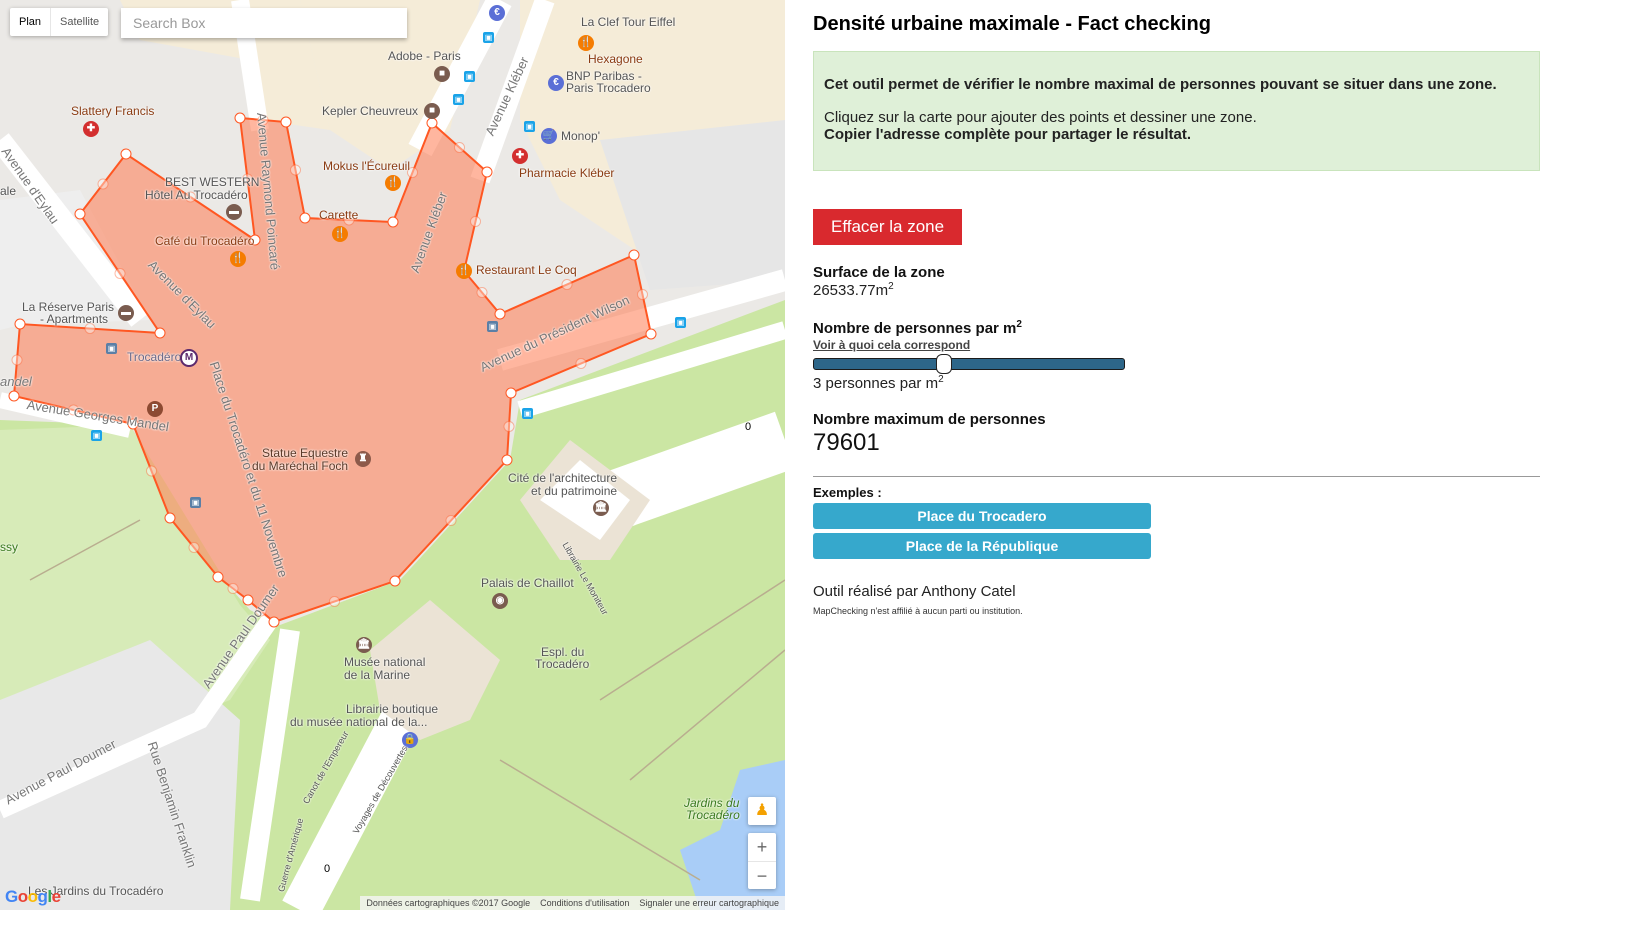 The width and height of the screenshot is (1627, 944). I want to click on poi-label: - Apartments, so click(74, 319).